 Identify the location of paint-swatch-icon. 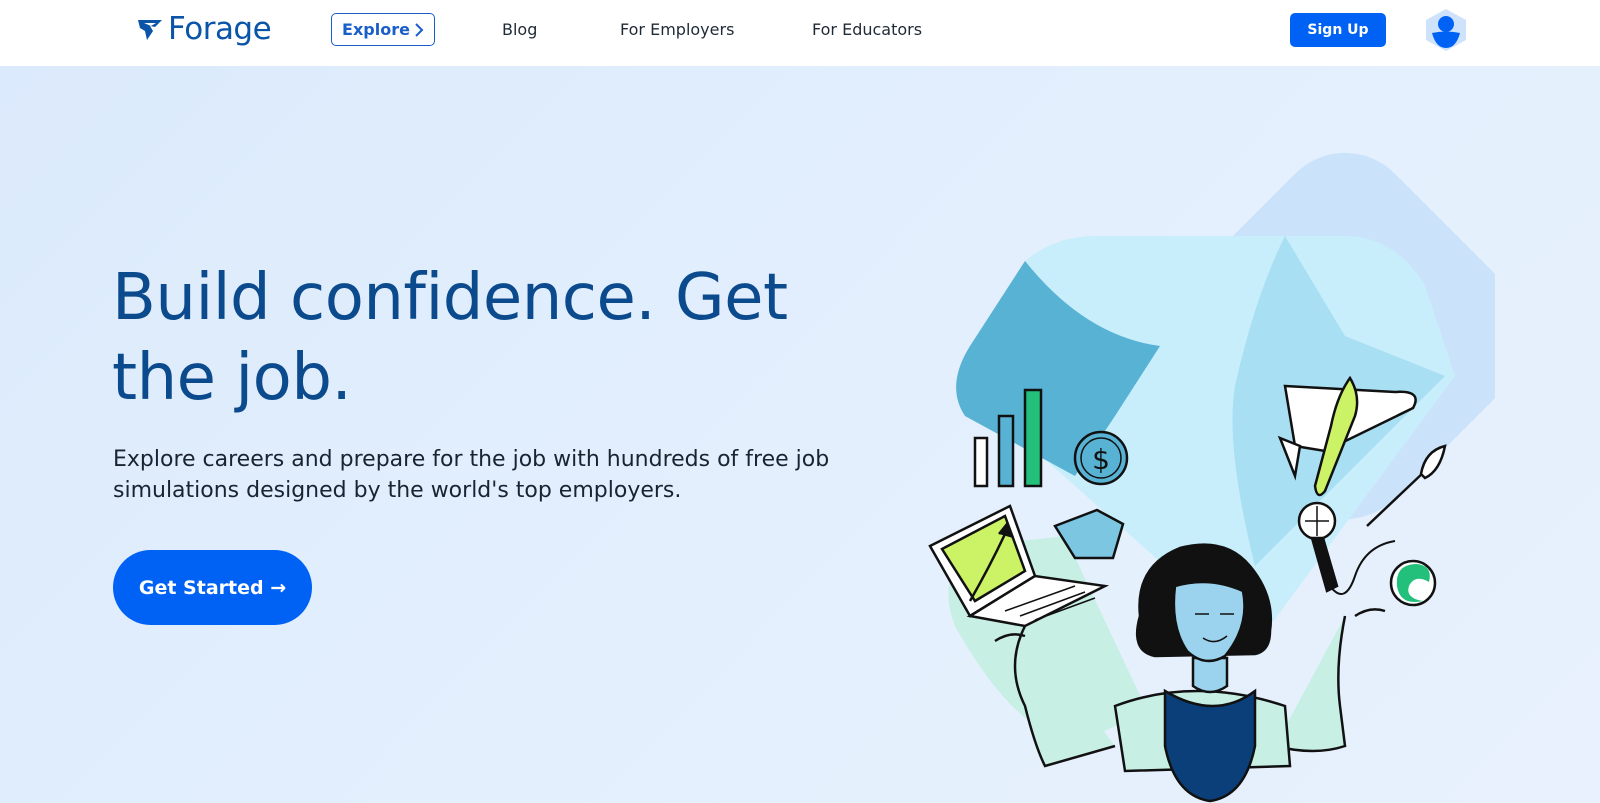
(1413, 583).